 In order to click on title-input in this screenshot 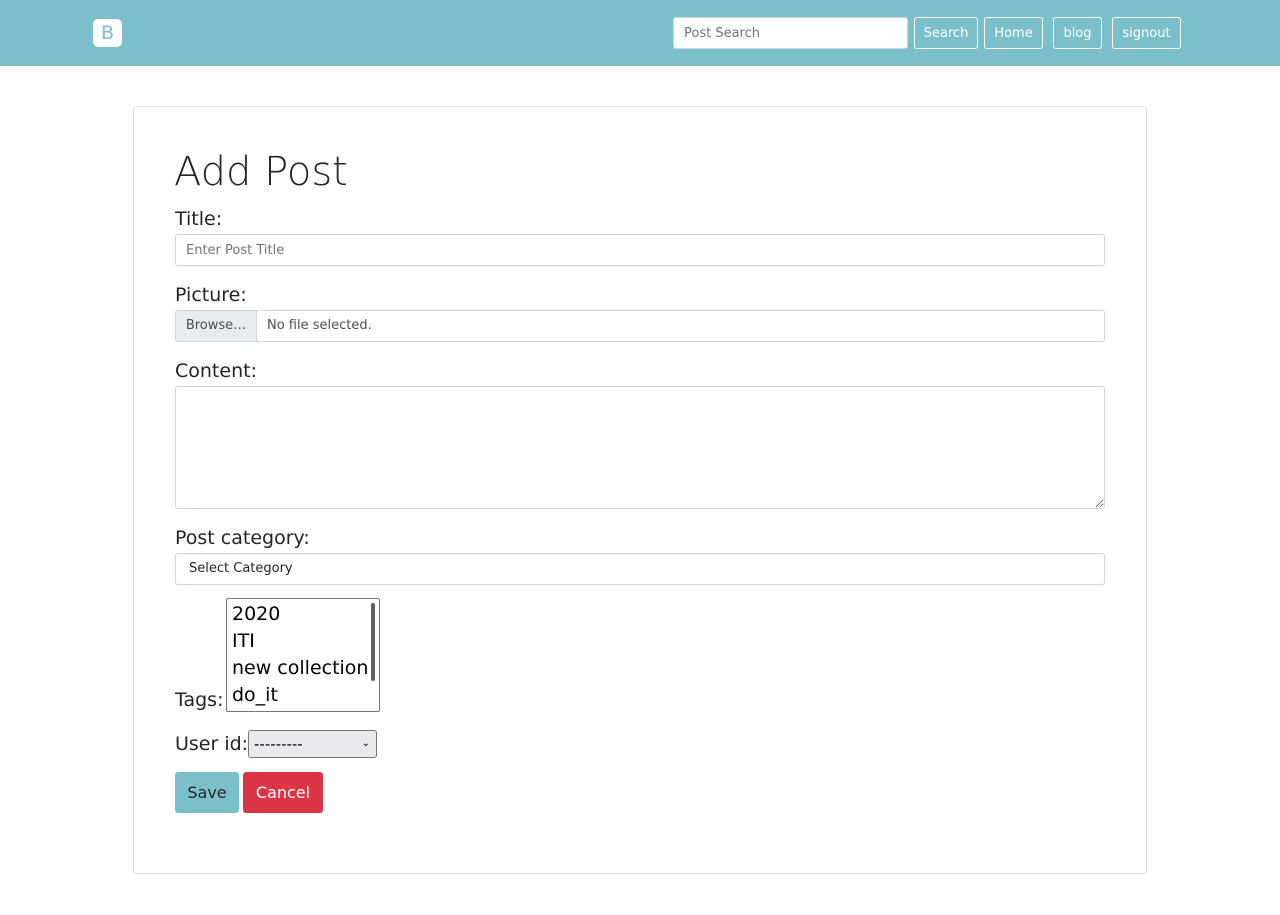, I will do `click(640, 250)`.